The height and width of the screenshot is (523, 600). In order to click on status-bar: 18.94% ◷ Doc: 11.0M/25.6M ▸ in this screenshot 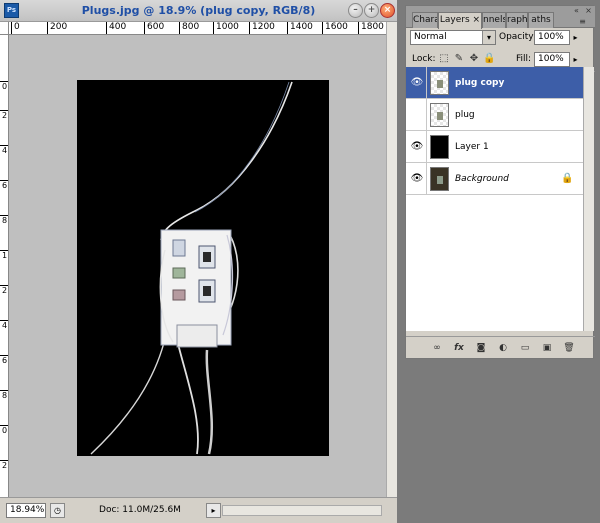, I will do `click(198, 510)`.